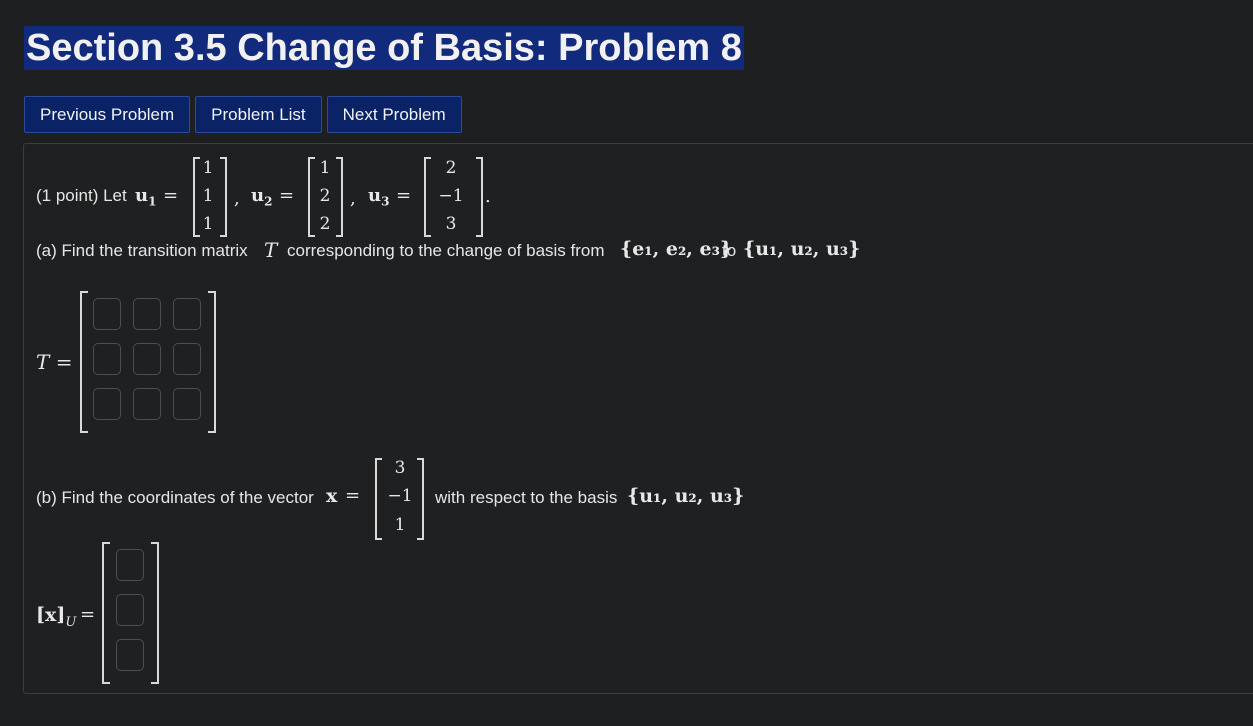  What do you see at coordinates (729, 250) in the screenshot?
I see `to-text: to` at bounding box center [729, 250].